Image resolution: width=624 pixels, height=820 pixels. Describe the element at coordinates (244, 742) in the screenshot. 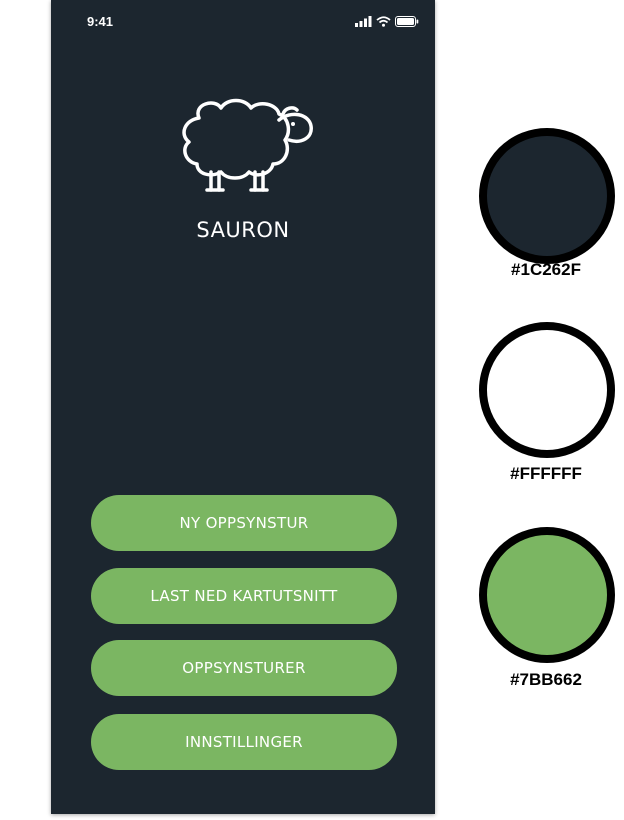

I see `settings-button: INNSTILLINGER` at that location.